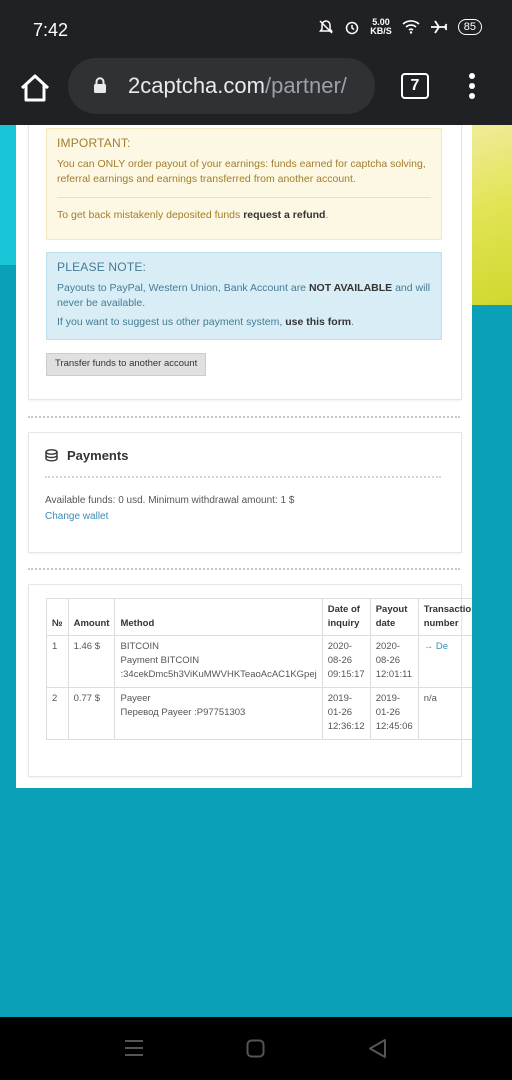 The width and height of the screenshot is (512, 1080). What do you see at coordinates (160, 660) in the screenshot?
I see `method-detail: Payment BITCOIN` at bounding box center [160, 660].